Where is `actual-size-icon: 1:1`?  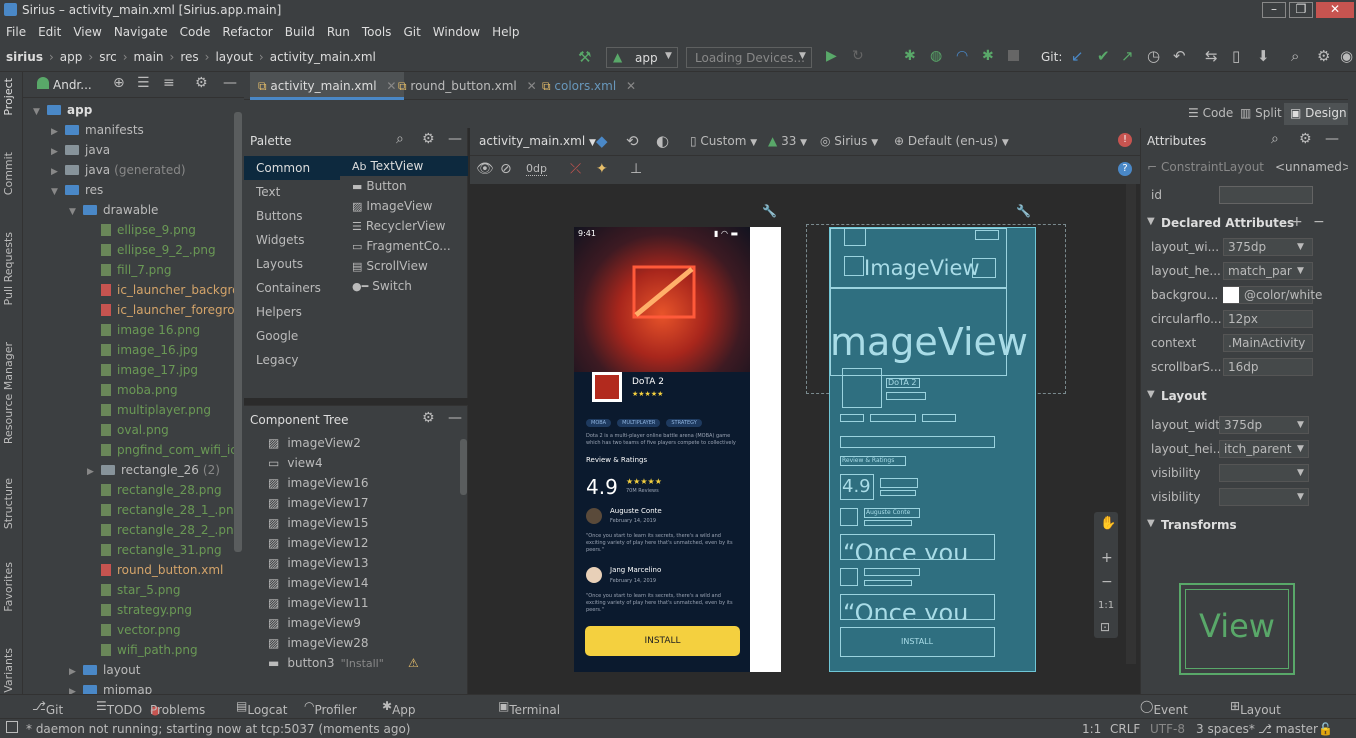 actual-size-icon: 1:1 is located at coordinates (1106, 605).